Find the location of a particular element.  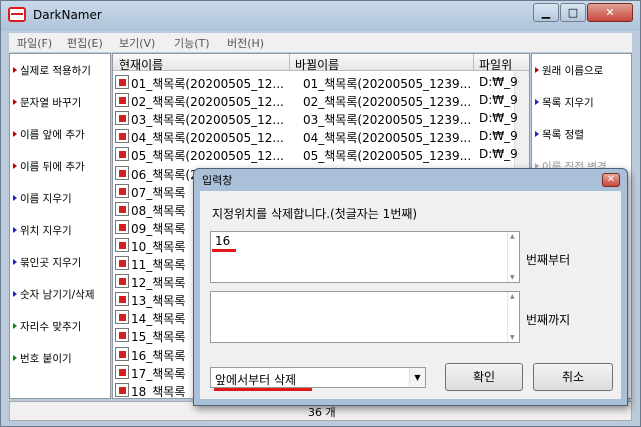

list-header: 현재이름 바뀔이름 파일위 is located at coordinates (321, 63).